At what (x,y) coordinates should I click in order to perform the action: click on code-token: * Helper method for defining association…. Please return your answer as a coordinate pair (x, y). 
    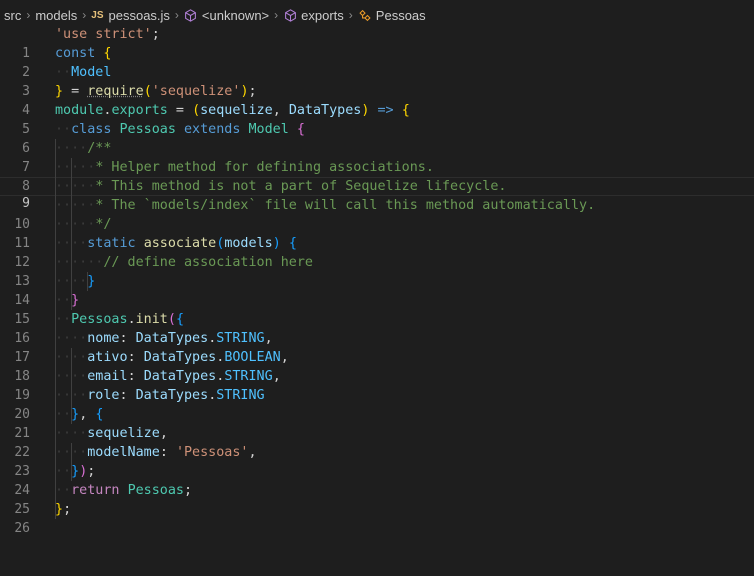
    Looking at the image, I should click on (264, 167).